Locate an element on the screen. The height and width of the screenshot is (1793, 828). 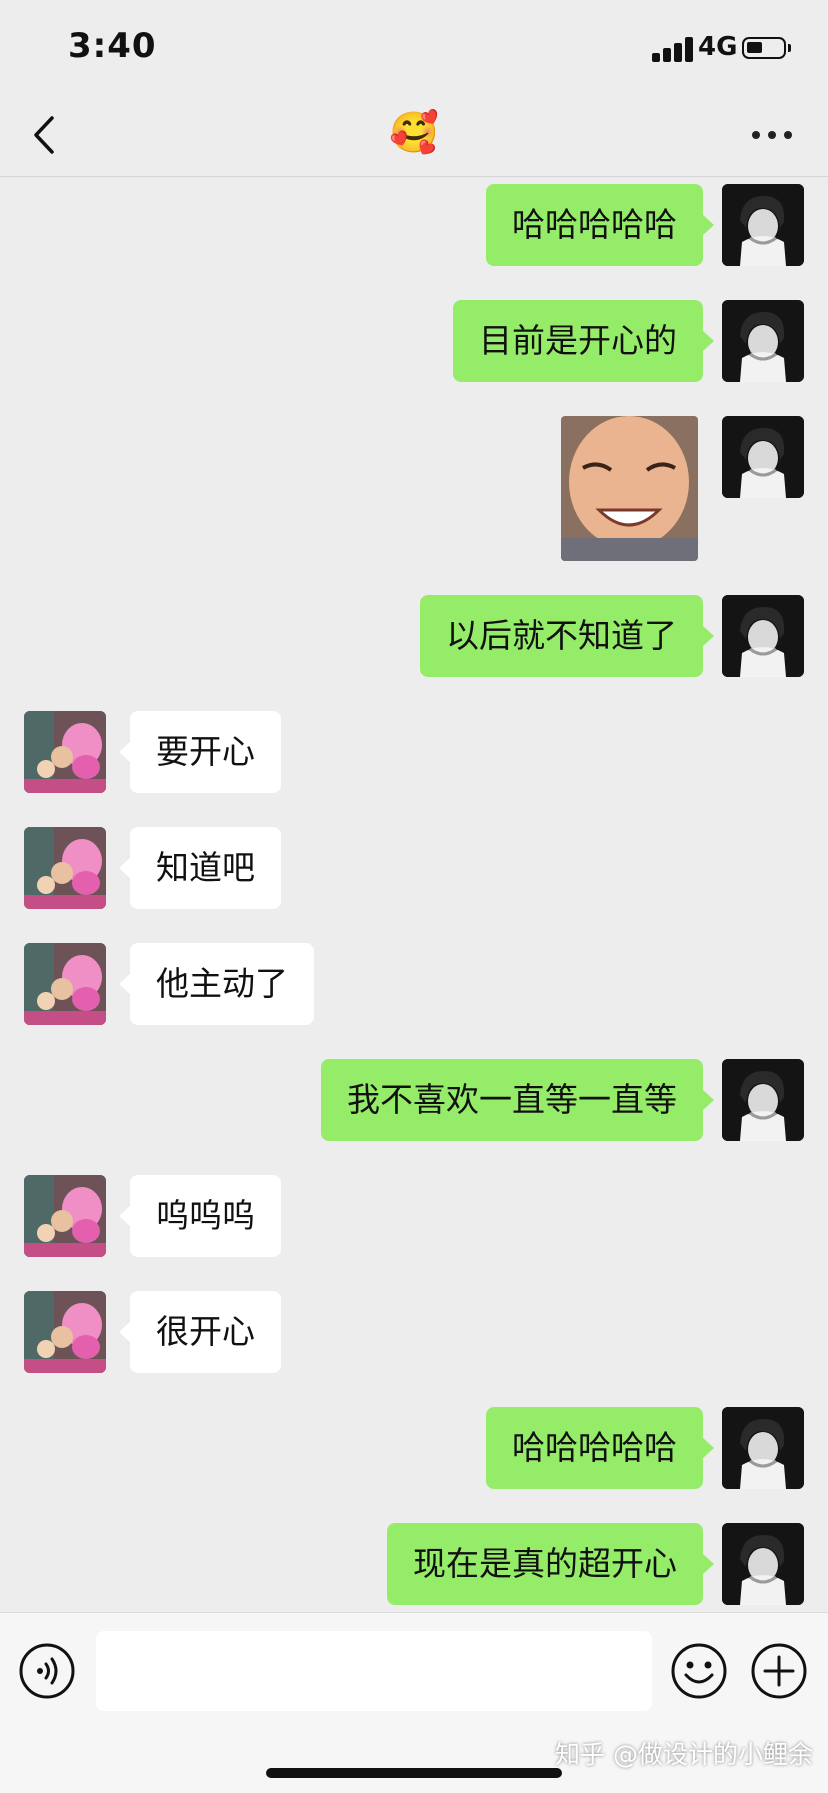
more-icon is located at coordinates (772, 136).